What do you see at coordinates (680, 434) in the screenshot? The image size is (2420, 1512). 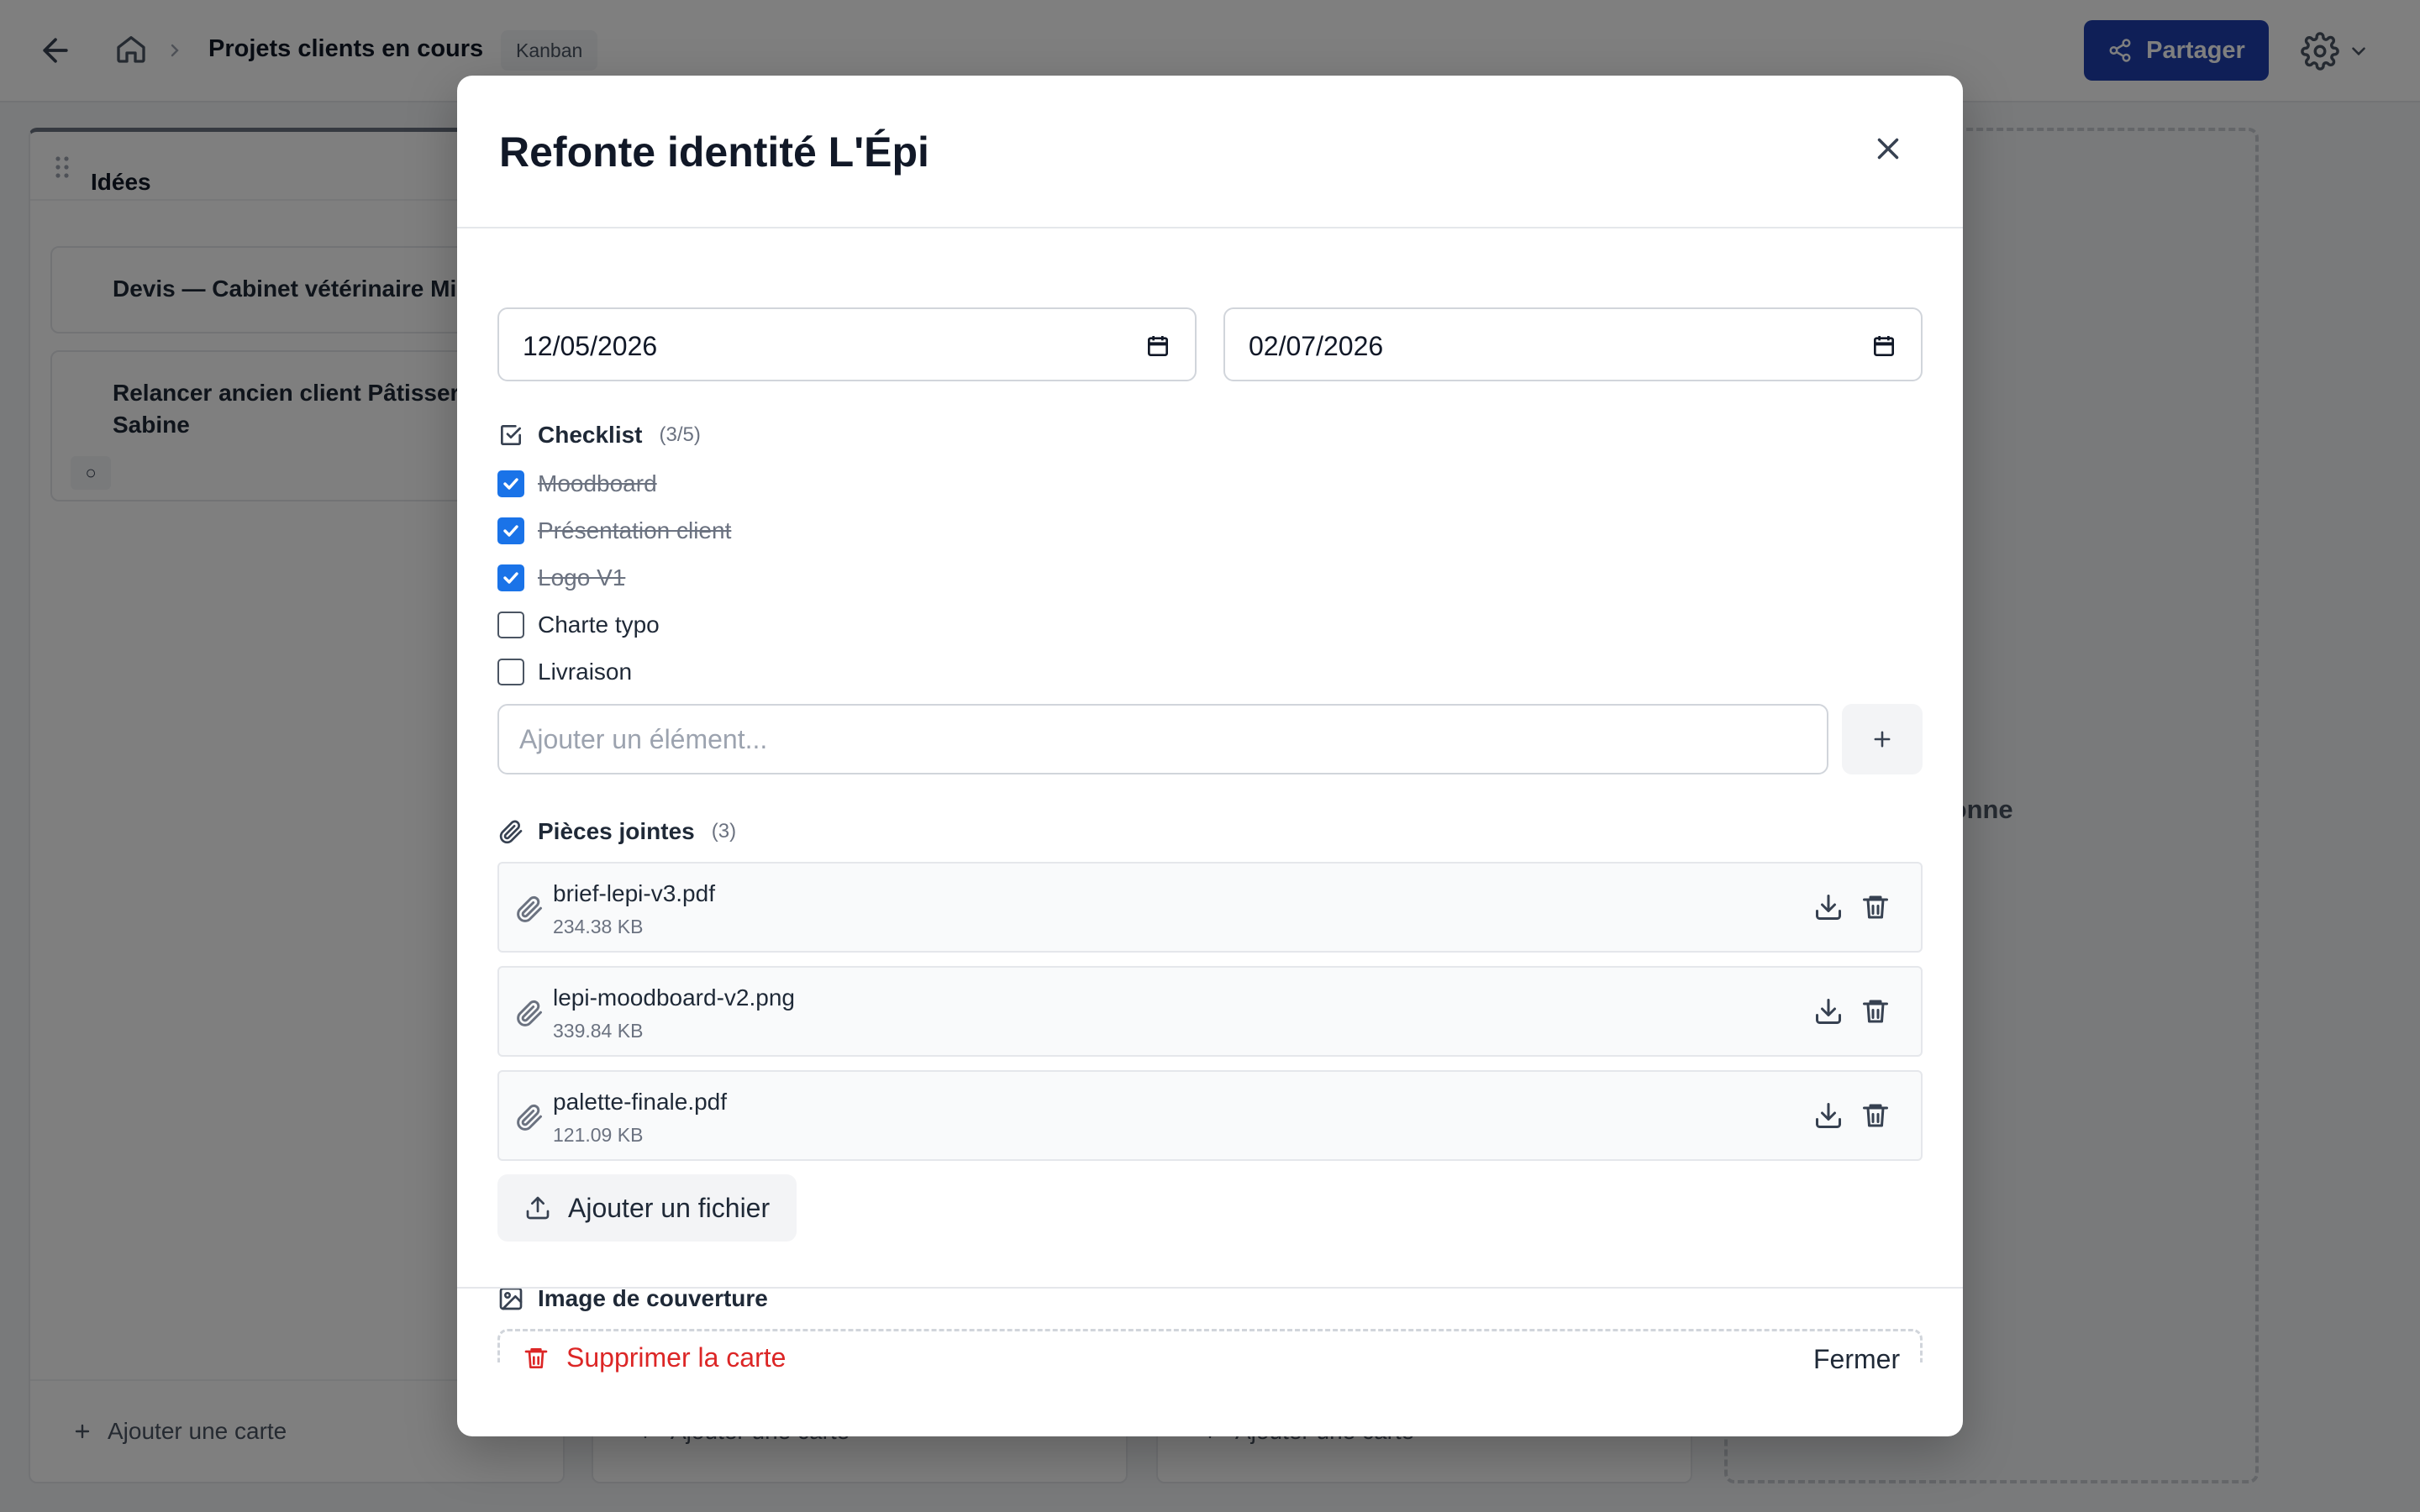 I see `checklist-count: (3/5)` at bounding box center [680, 434].